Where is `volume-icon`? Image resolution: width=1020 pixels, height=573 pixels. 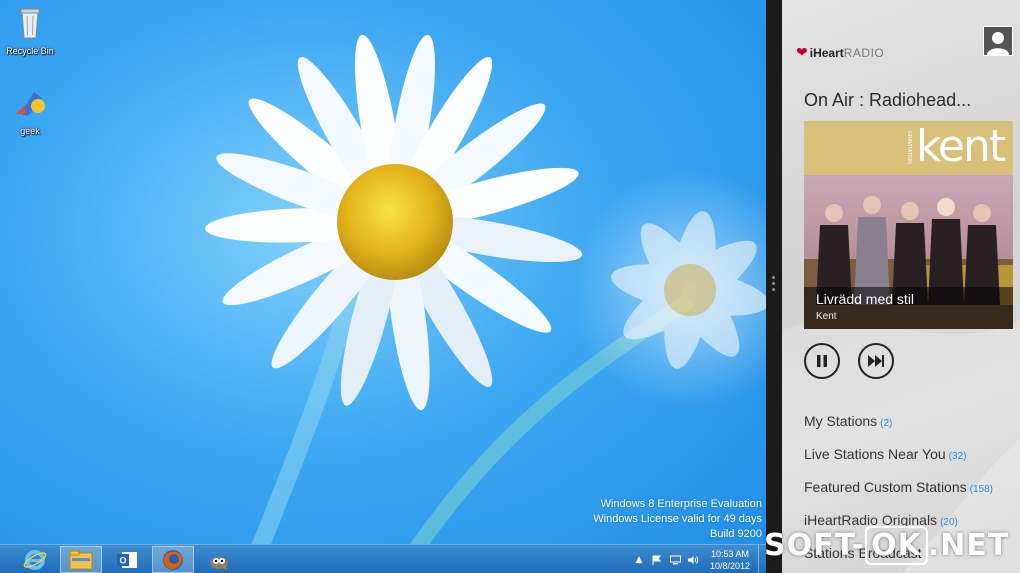
volume-icon is located at coordinates (693, 560).